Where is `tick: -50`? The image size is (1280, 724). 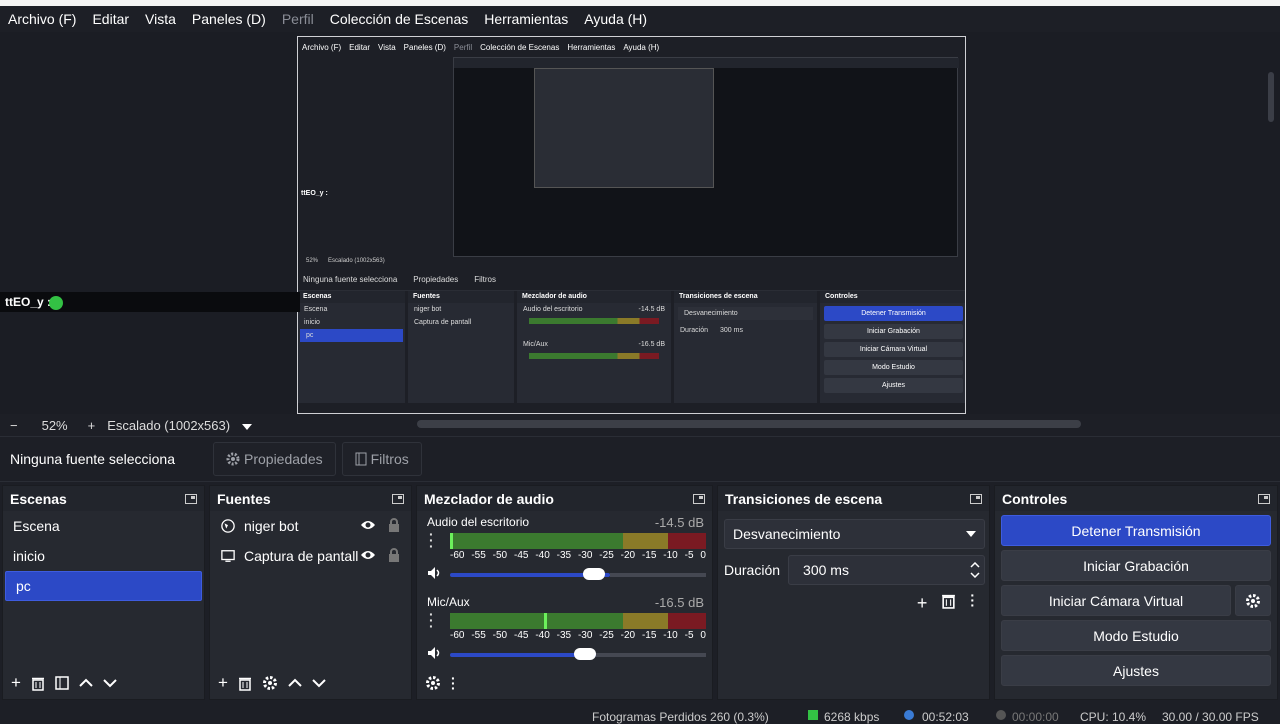
tick: -50 is located at coordinates (500, 635).